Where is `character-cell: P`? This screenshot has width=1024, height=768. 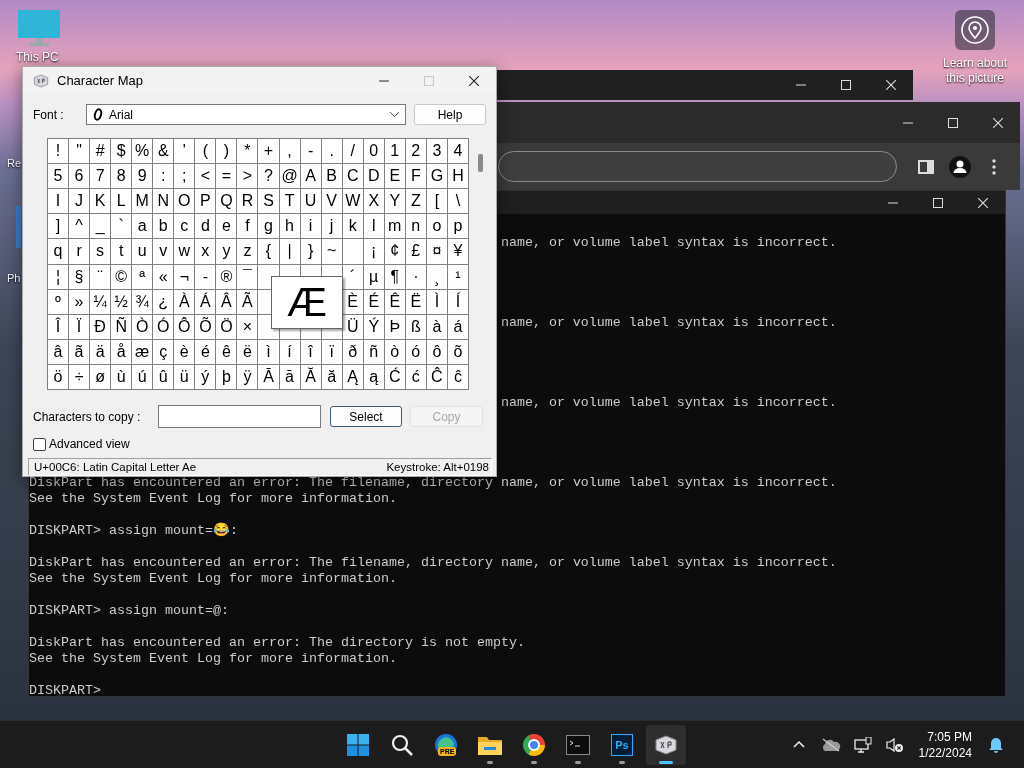
character-cell: P is located at coordinates (206, 202).